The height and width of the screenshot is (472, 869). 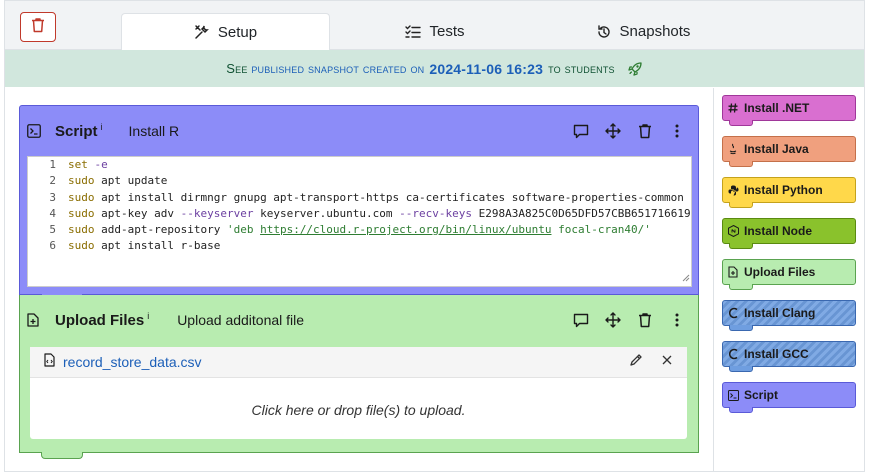 What do you see at coordinates (102, 320) in the screenshot?
I see `block-title: Upload Files i` at bounding box center [102, 320].